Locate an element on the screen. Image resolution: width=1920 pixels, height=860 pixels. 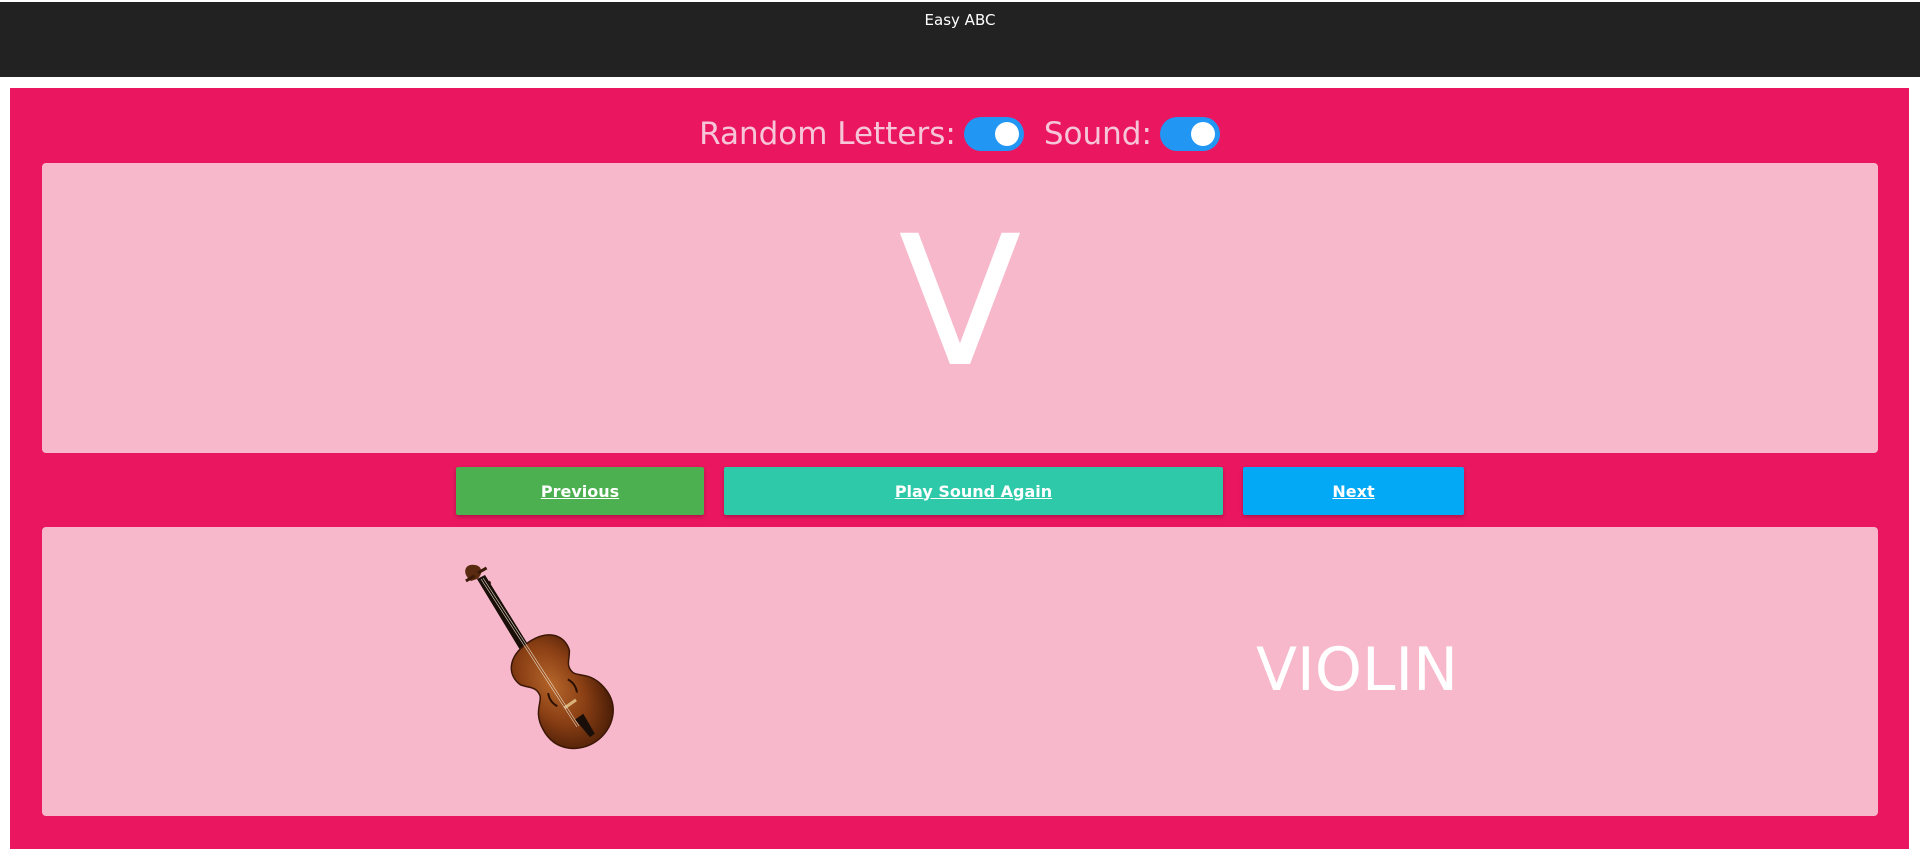
next-button: Next is located at coordinates (1353, 491).